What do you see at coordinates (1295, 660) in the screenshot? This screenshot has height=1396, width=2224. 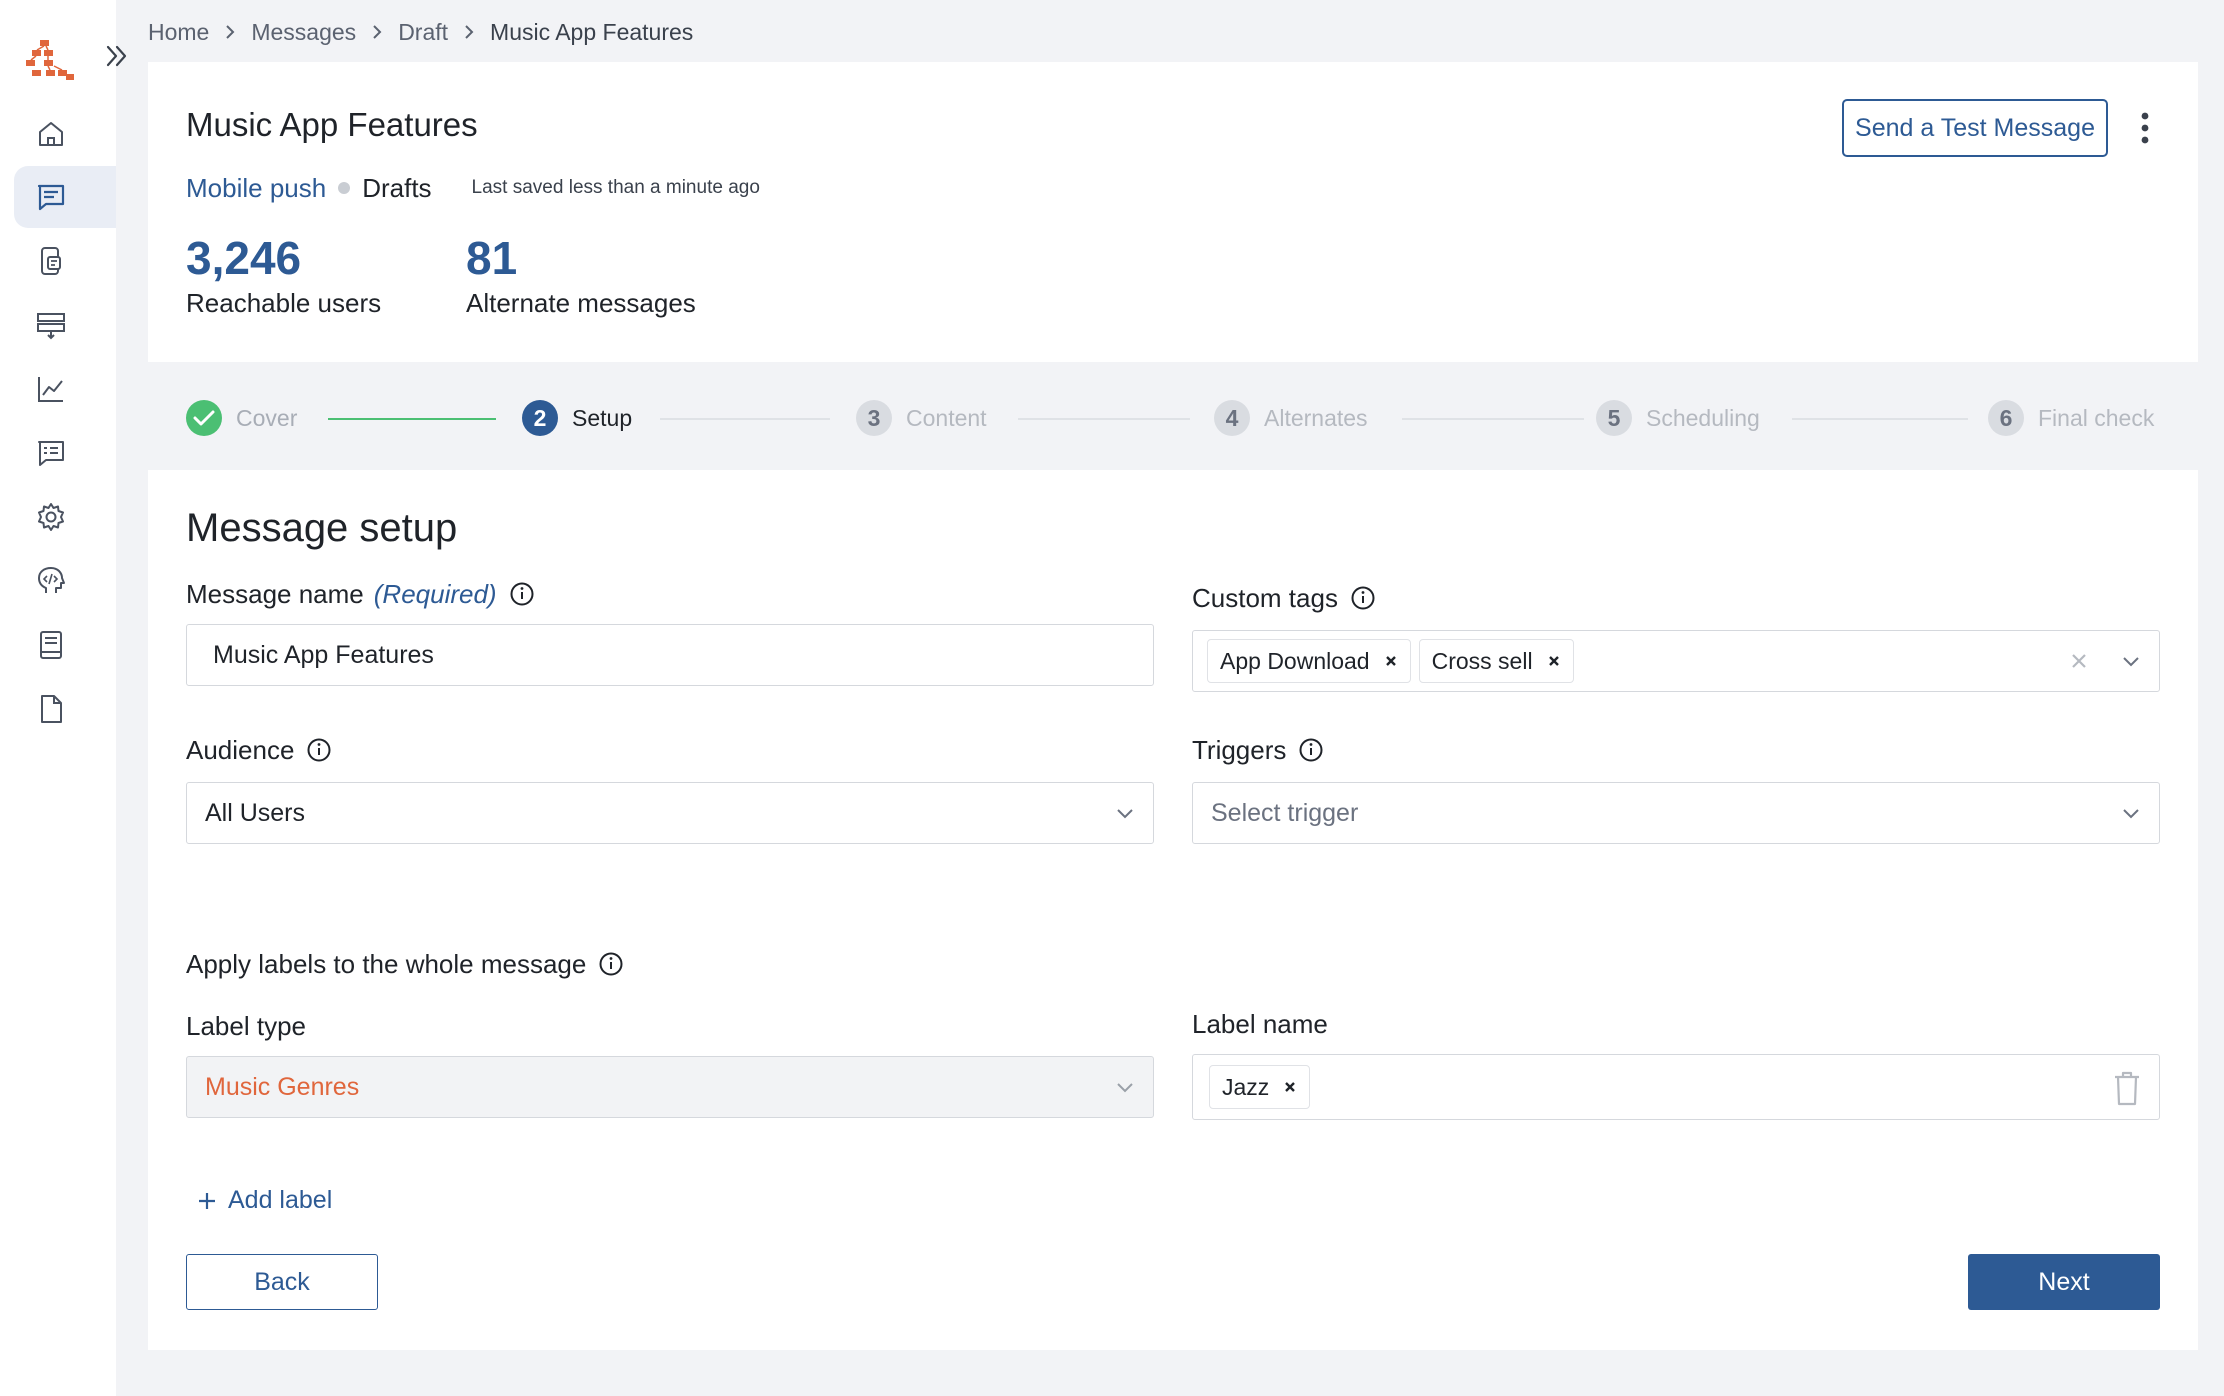 I see `tag-label: App Download` at bounding box center [1295, 660].